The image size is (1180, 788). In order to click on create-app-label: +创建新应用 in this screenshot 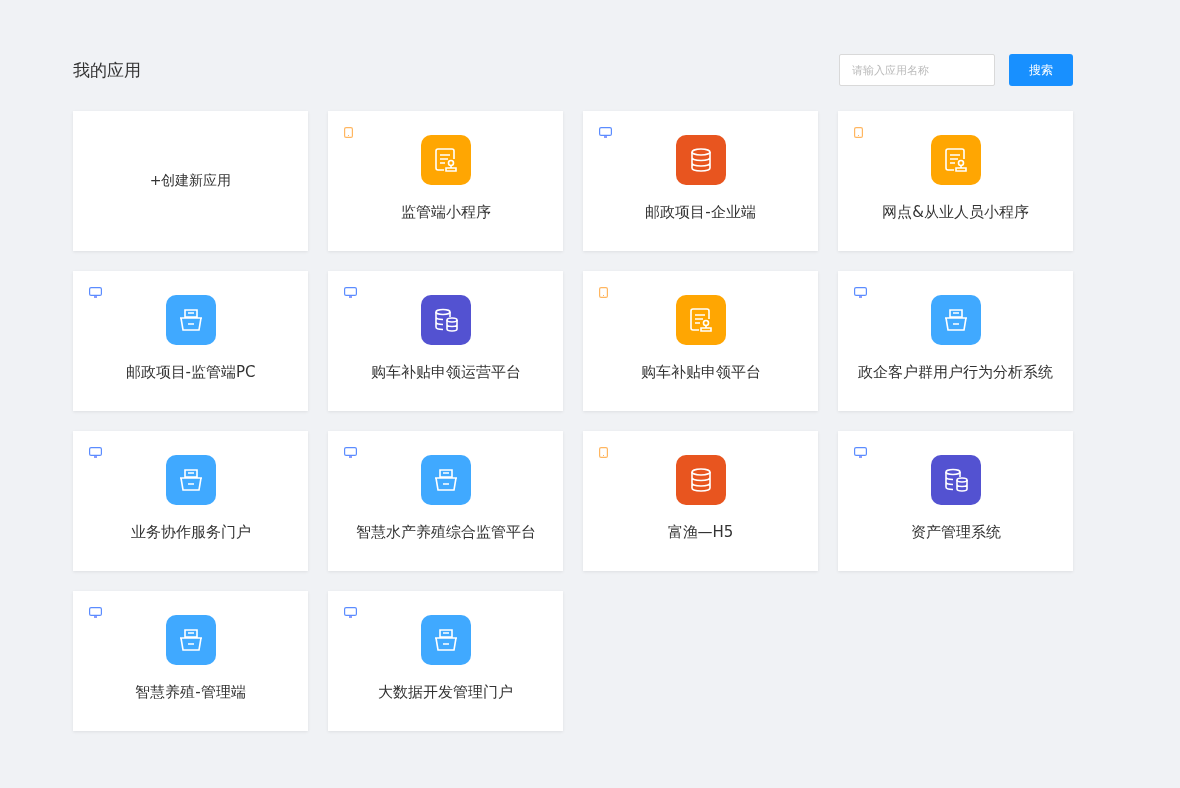, I will do `click(190, 181)`.